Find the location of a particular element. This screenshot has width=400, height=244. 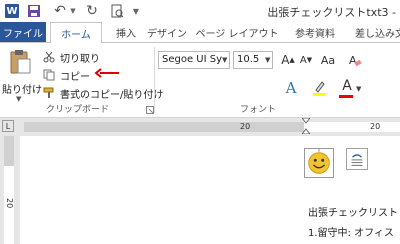

format-painter-icon is located at coordinates (49, 93).